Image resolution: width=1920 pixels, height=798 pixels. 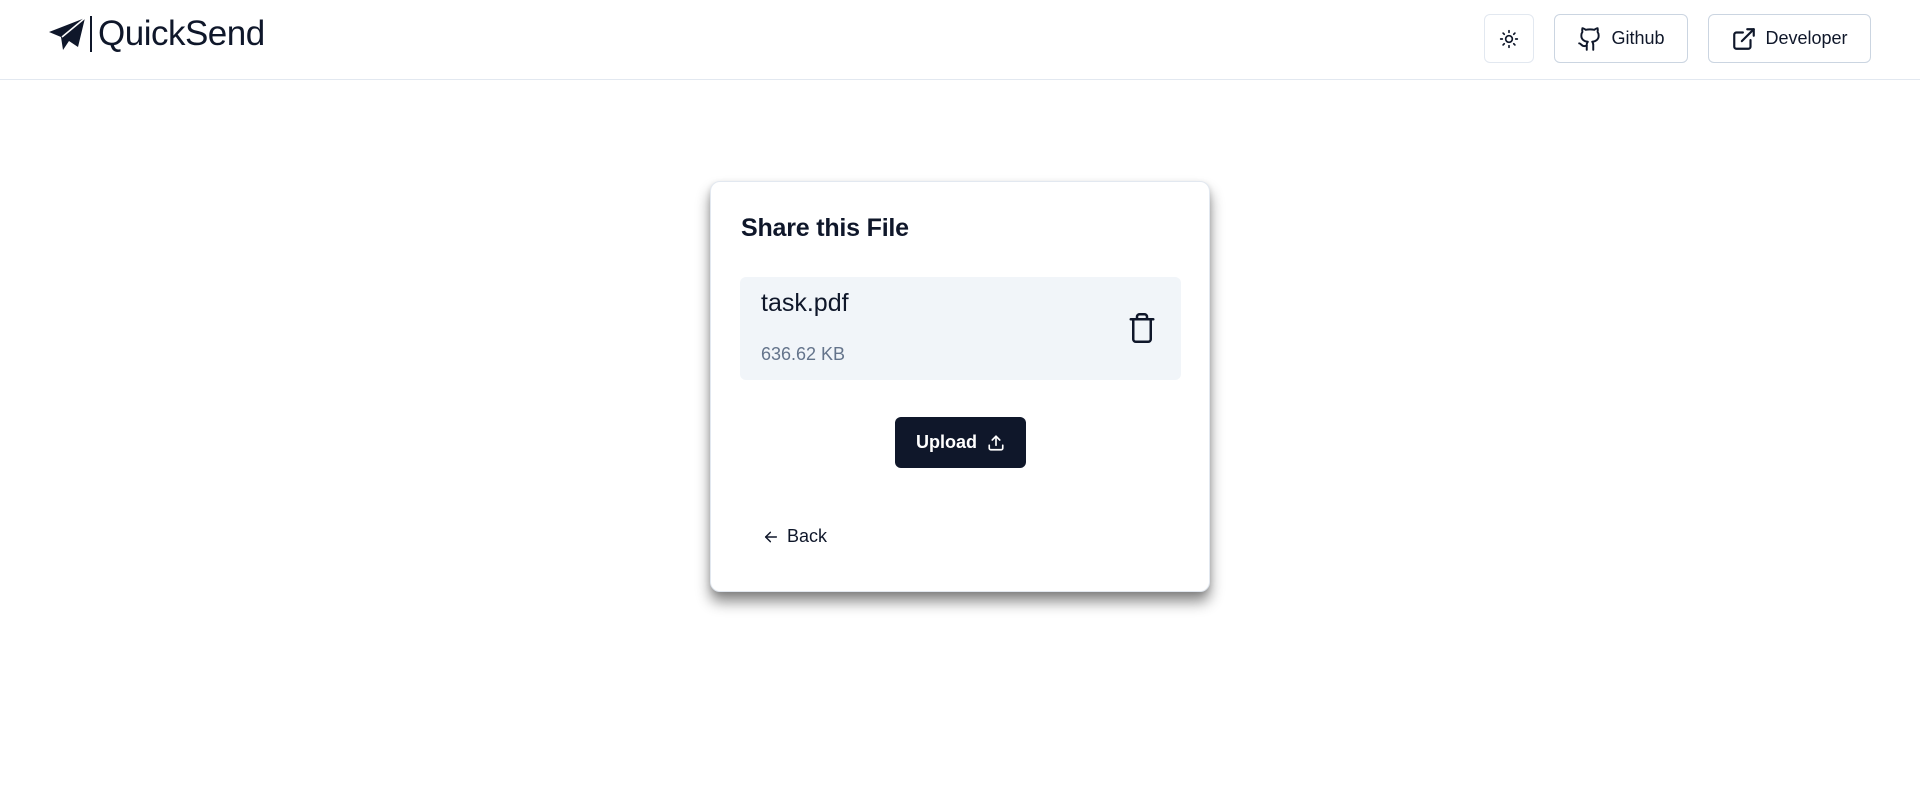 I want to click on brand-name: QuickSend, so click(x=181, y=33).